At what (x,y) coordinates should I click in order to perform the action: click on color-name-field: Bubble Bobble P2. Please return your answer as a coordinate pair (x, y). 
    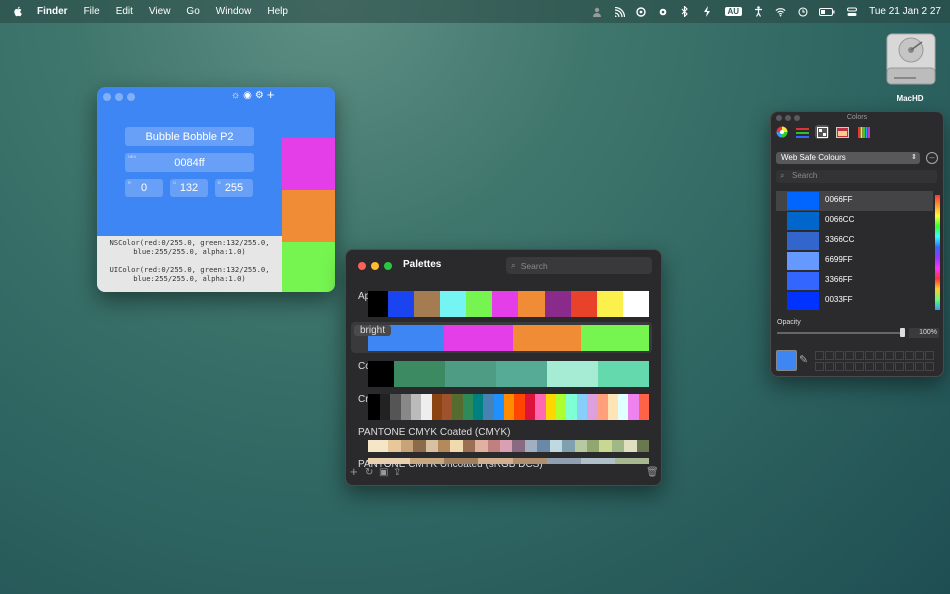
    Looking at the image, I should click on (189, 136).